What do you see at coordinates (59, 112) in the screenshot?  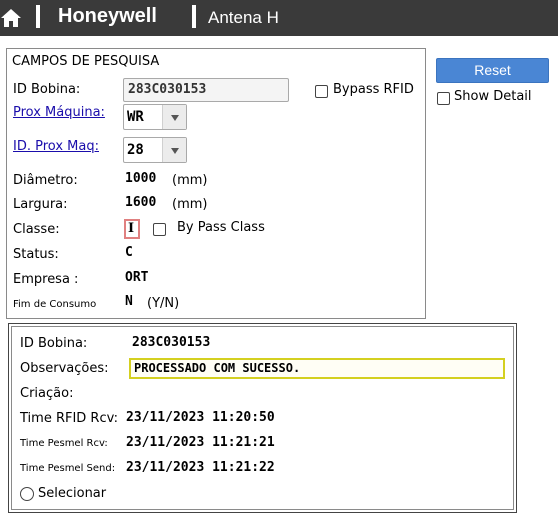 I see `prox-maquina-link: Prox Máquina:` at bounding box center [59, 112].